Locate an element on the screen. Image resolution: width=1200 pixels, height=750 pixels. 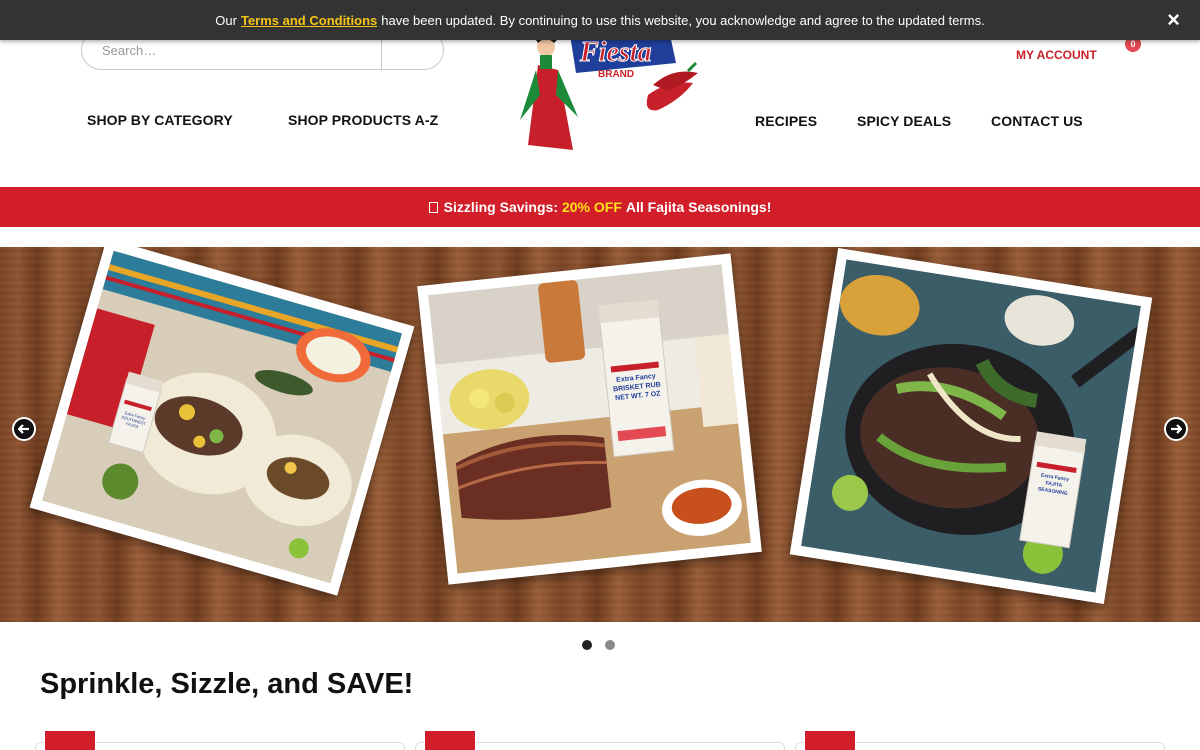
terms-link: Terms and Conditions is located at coordinates (309, 20).